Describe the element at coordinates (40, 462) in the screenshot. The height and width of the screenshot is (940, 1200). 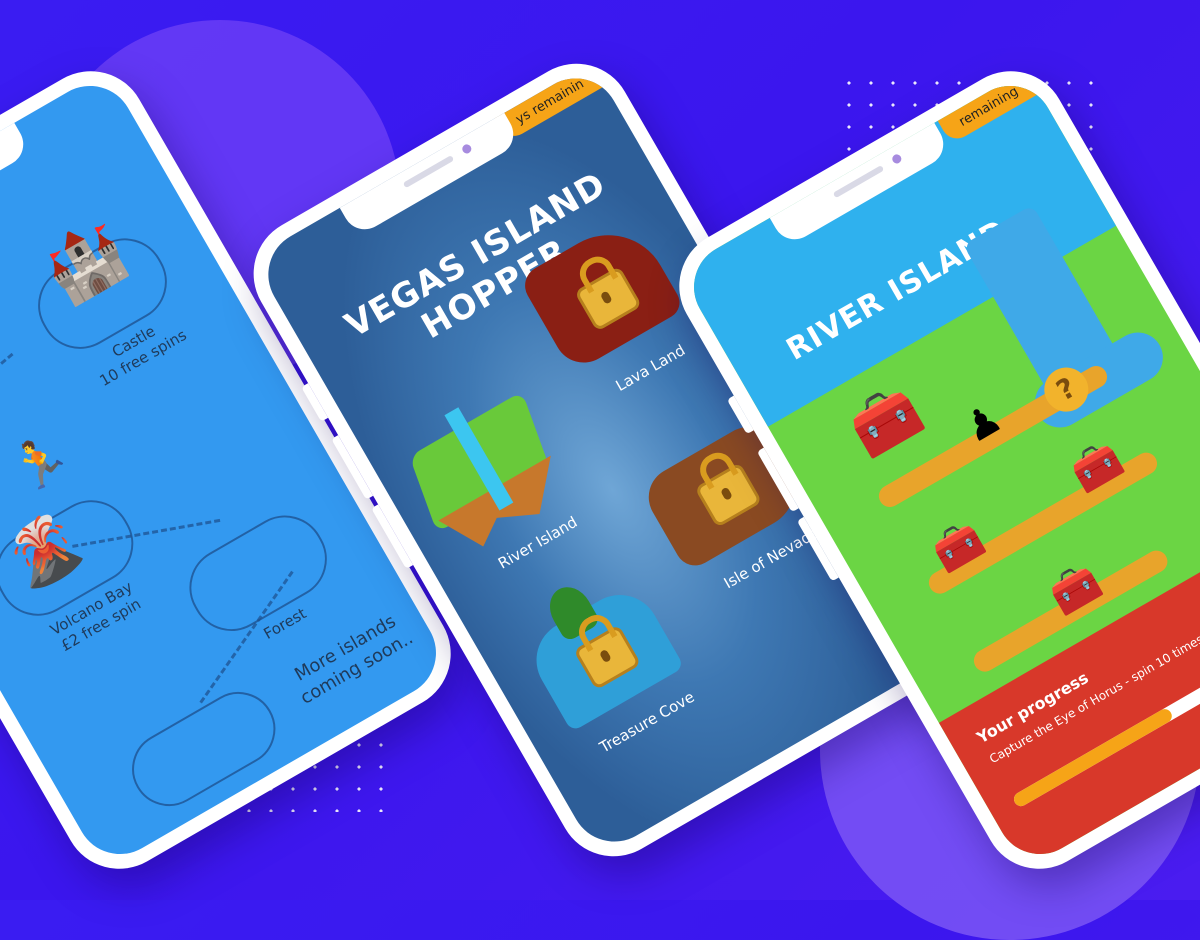
I see `runner-icon: 🏃` at that location.